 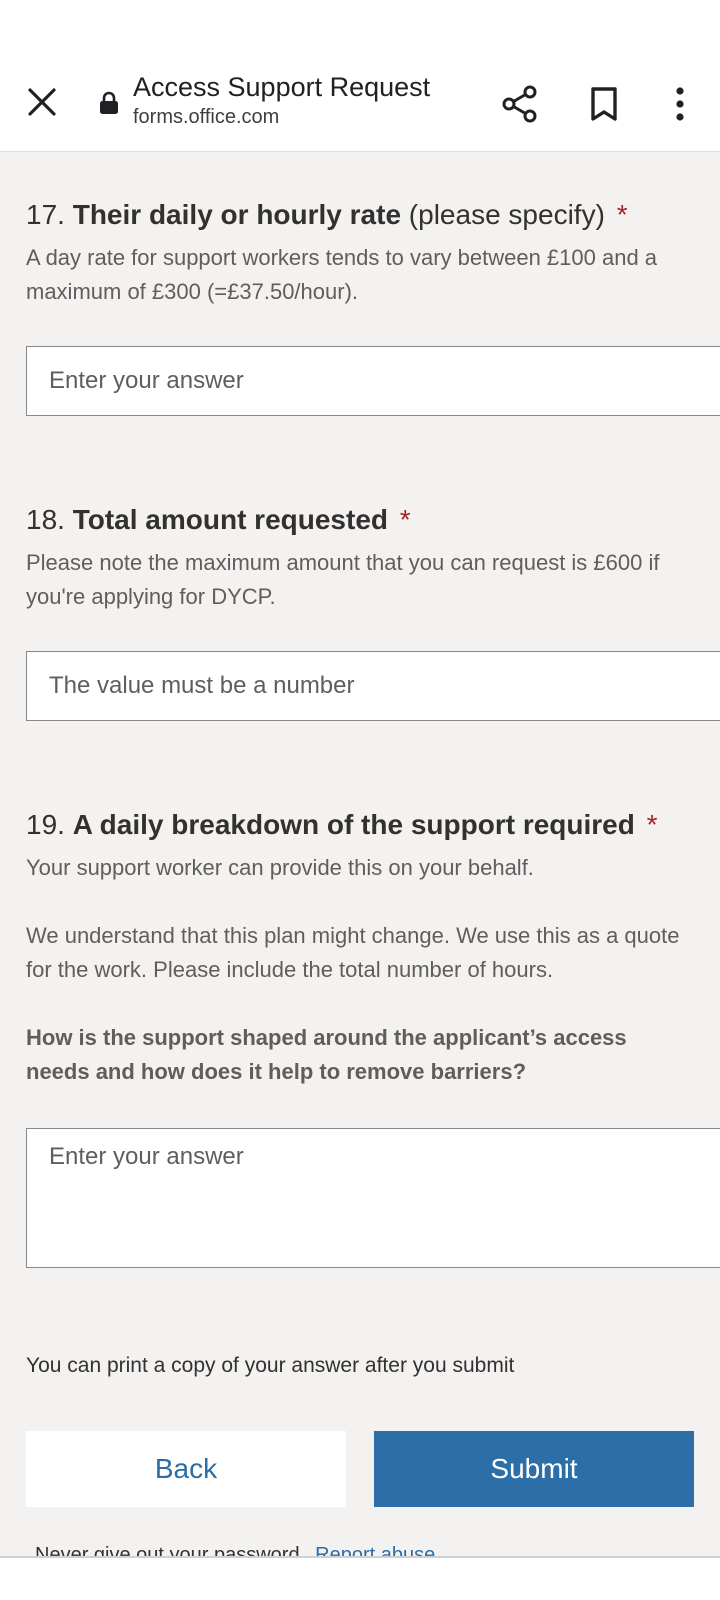 What do you see at coordinates (230, 519) in the screenshot?
I see `question-heading: Total amount requested` at bounding box center [230, 519].